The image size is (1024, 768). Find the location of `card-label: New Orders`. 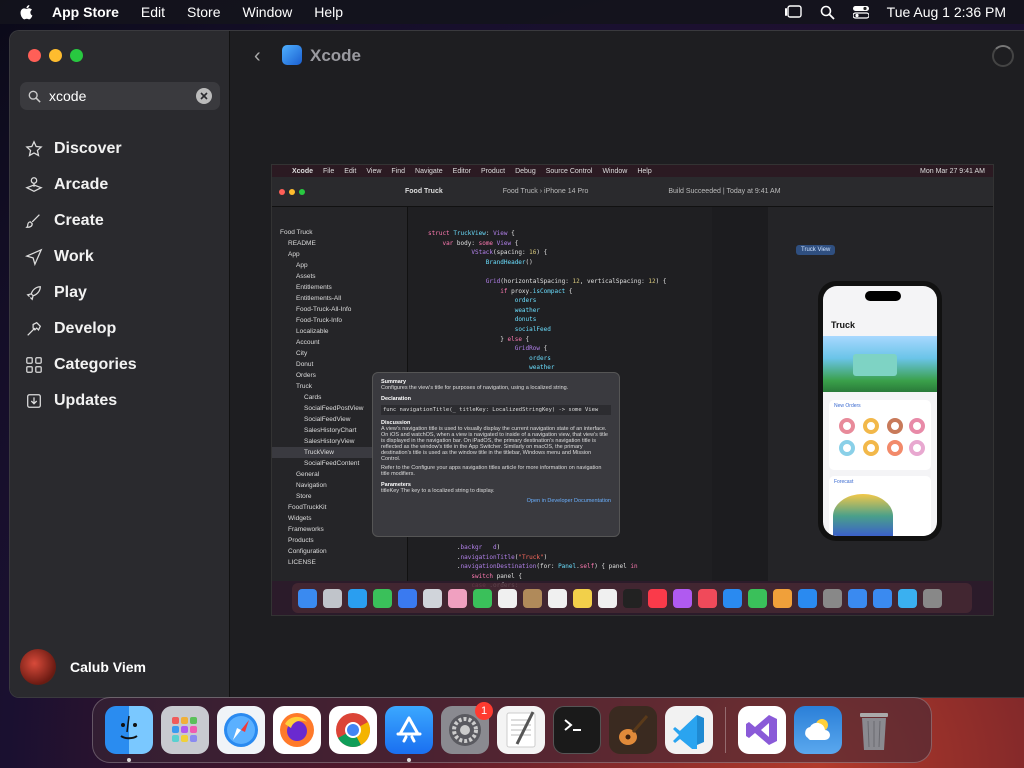

card-label: New Orders is located at coordinates (847, 406).